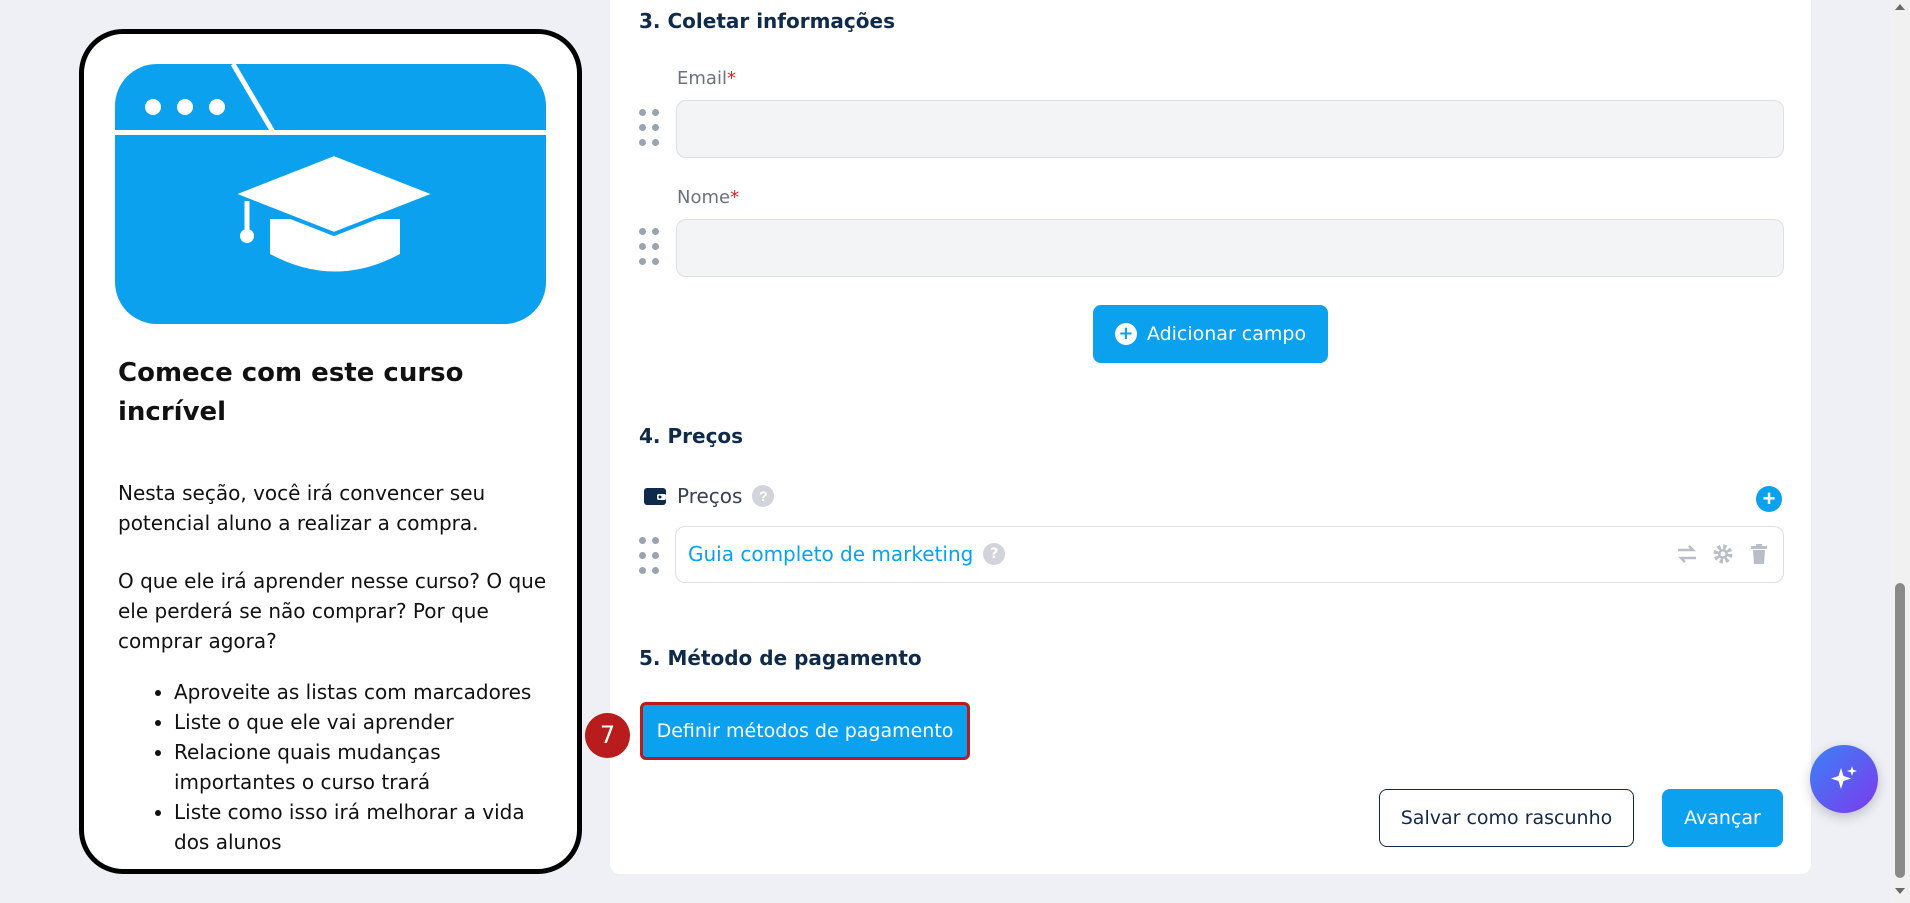 The image size is (1910, 903). What do you see at coordinates (805, 731) in the screenshot?
I see `define-payment-methods-button: Definir métodos de pagamento` at bounding box center [805, 731].